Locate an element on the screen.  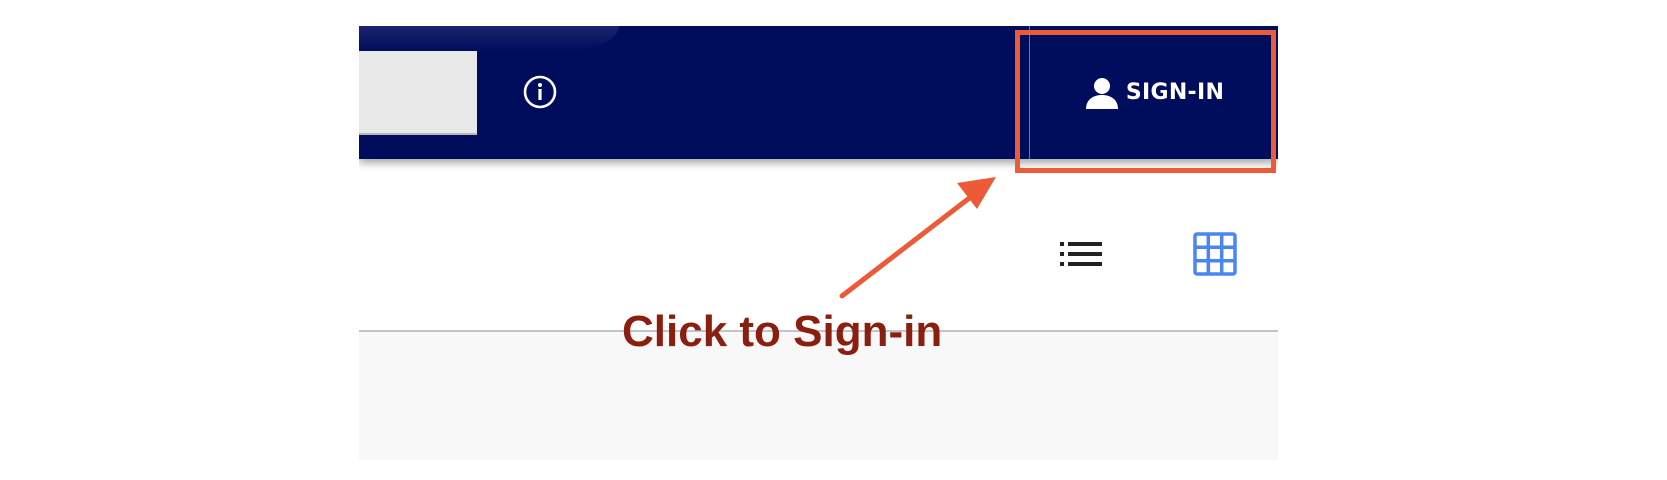
info-circle-icon is located at coordinates (540, 92).